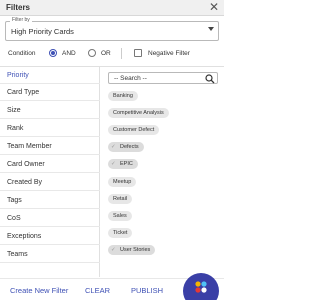 This screenshot has height=300, width=320. I want to click on search-input: -- Search --, so click(163, 78).